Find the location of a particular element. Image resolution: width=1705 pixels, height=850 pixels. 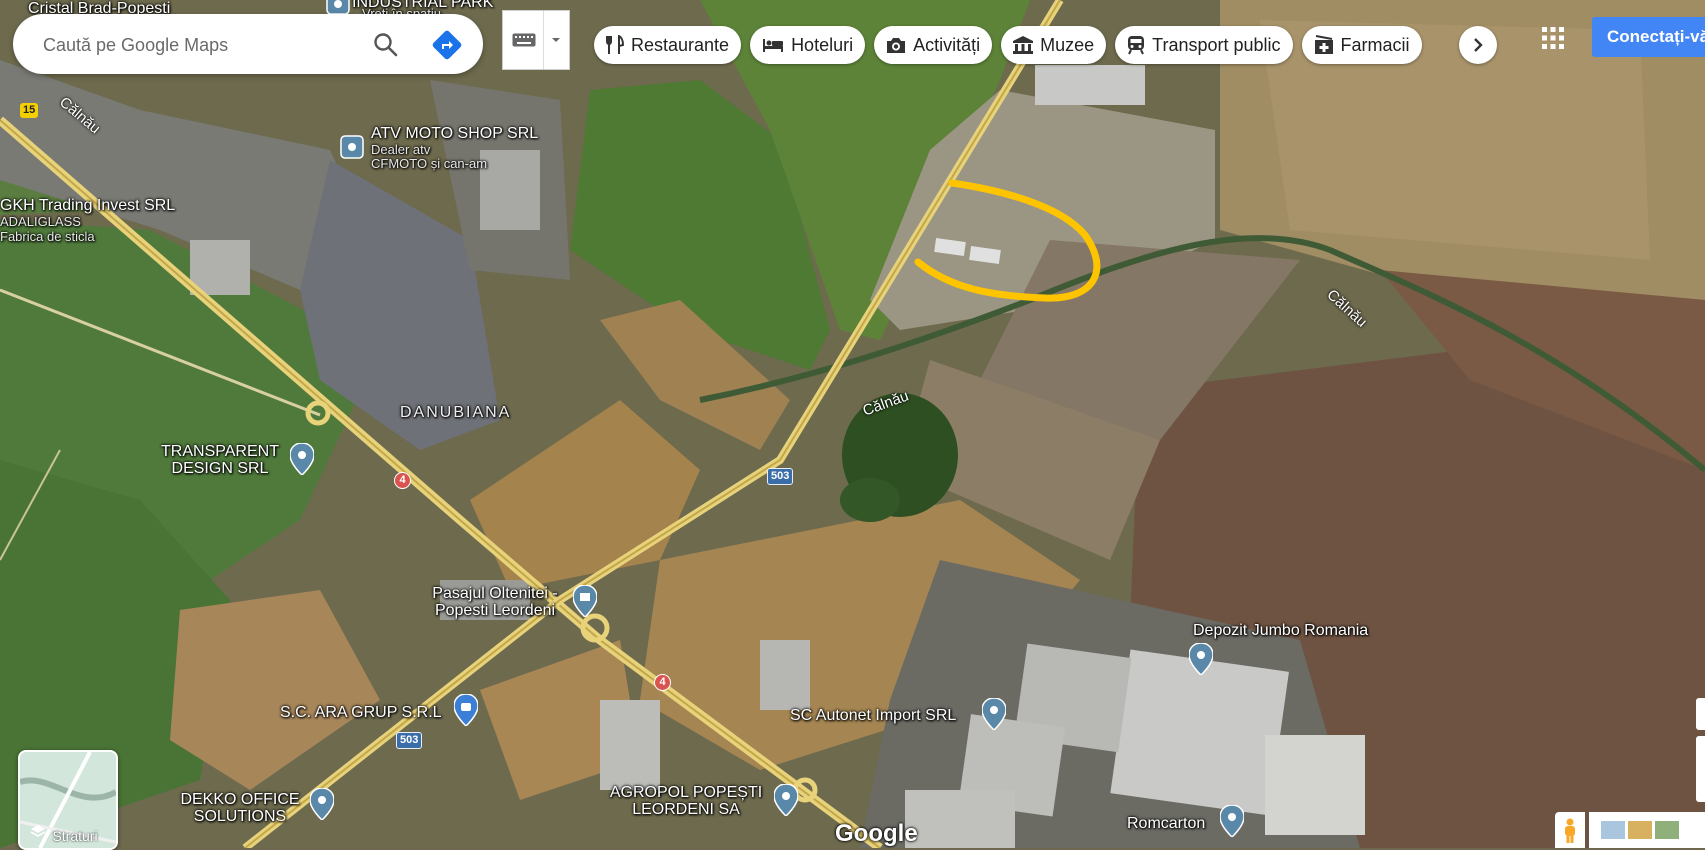

directions-icon is located at coordinates (447, 45).